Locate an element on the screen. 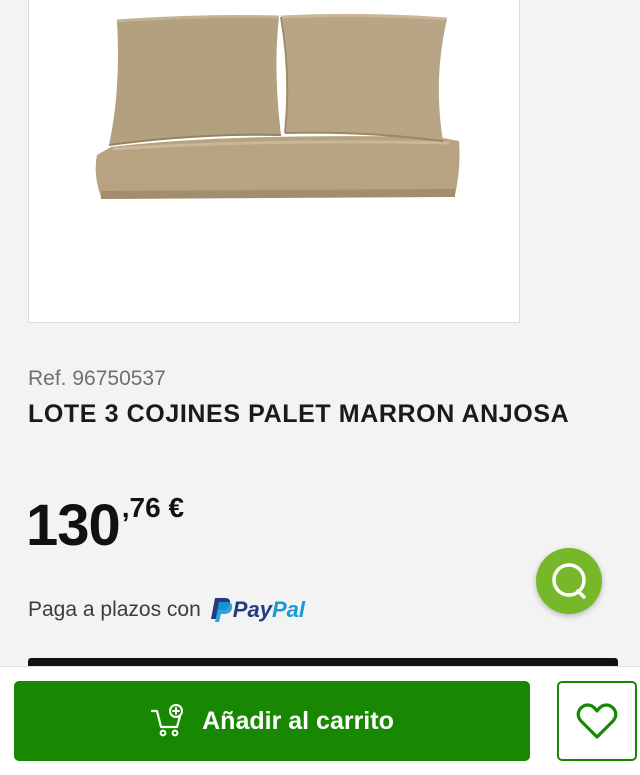  installments-text: Paga a plazos con is located at coordinates (114, 609).